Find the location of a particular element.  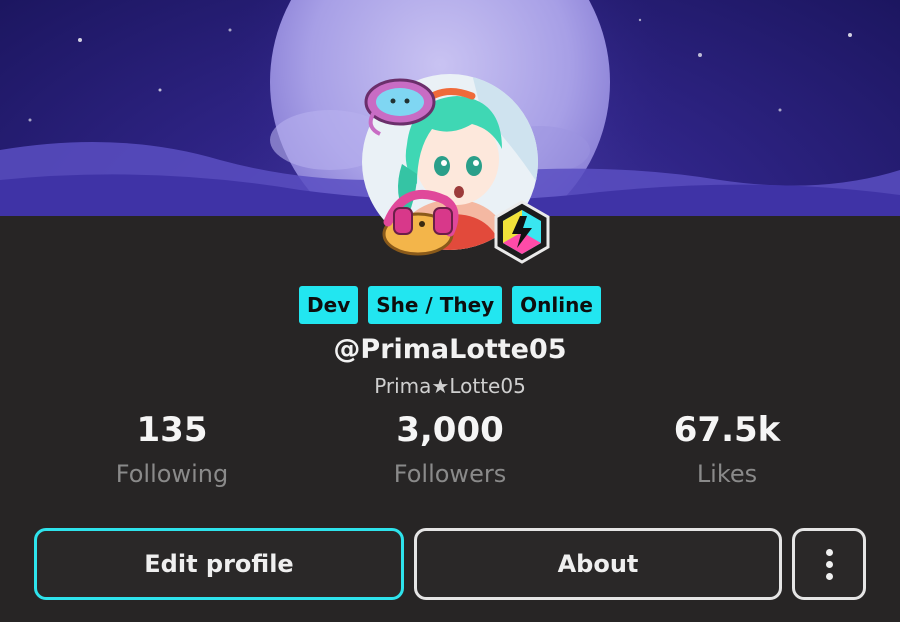

stat-following-value: 135 is located at coordinates (172, 430).